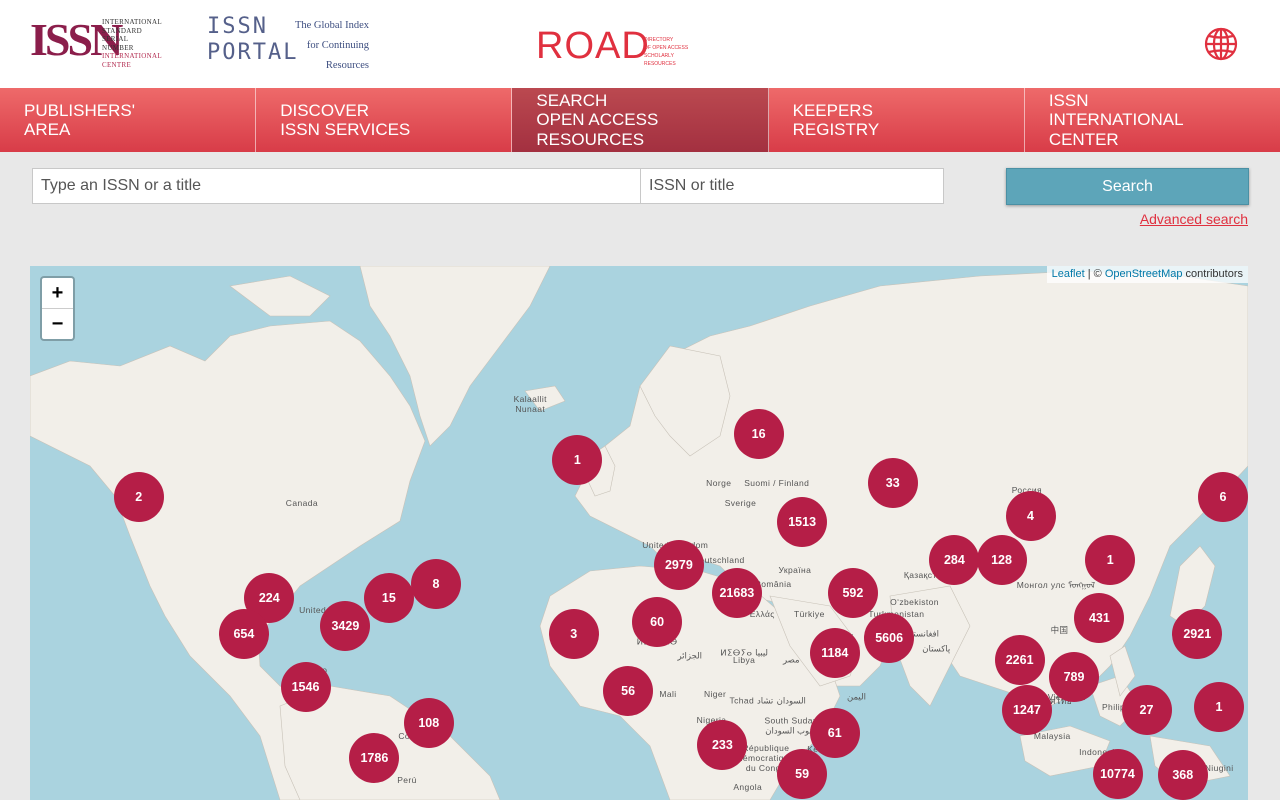 The height and width of the screenshot is (800, 1280). What do you see at coordinates (777, 482) in the screenshot?
I see `map-place-label: Suomi / Finland` at bounding box center [777, 482].